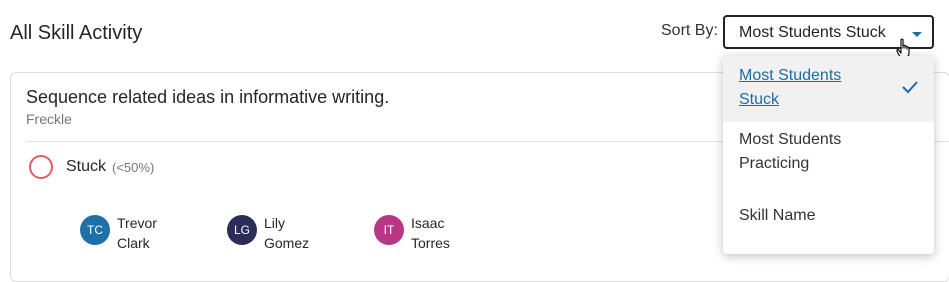 The image size is (949, 282). What do you see at coordinates (428, 223) in the screenshot?
I see `student-first-name: Isaac` at bounding box center [428, 223].